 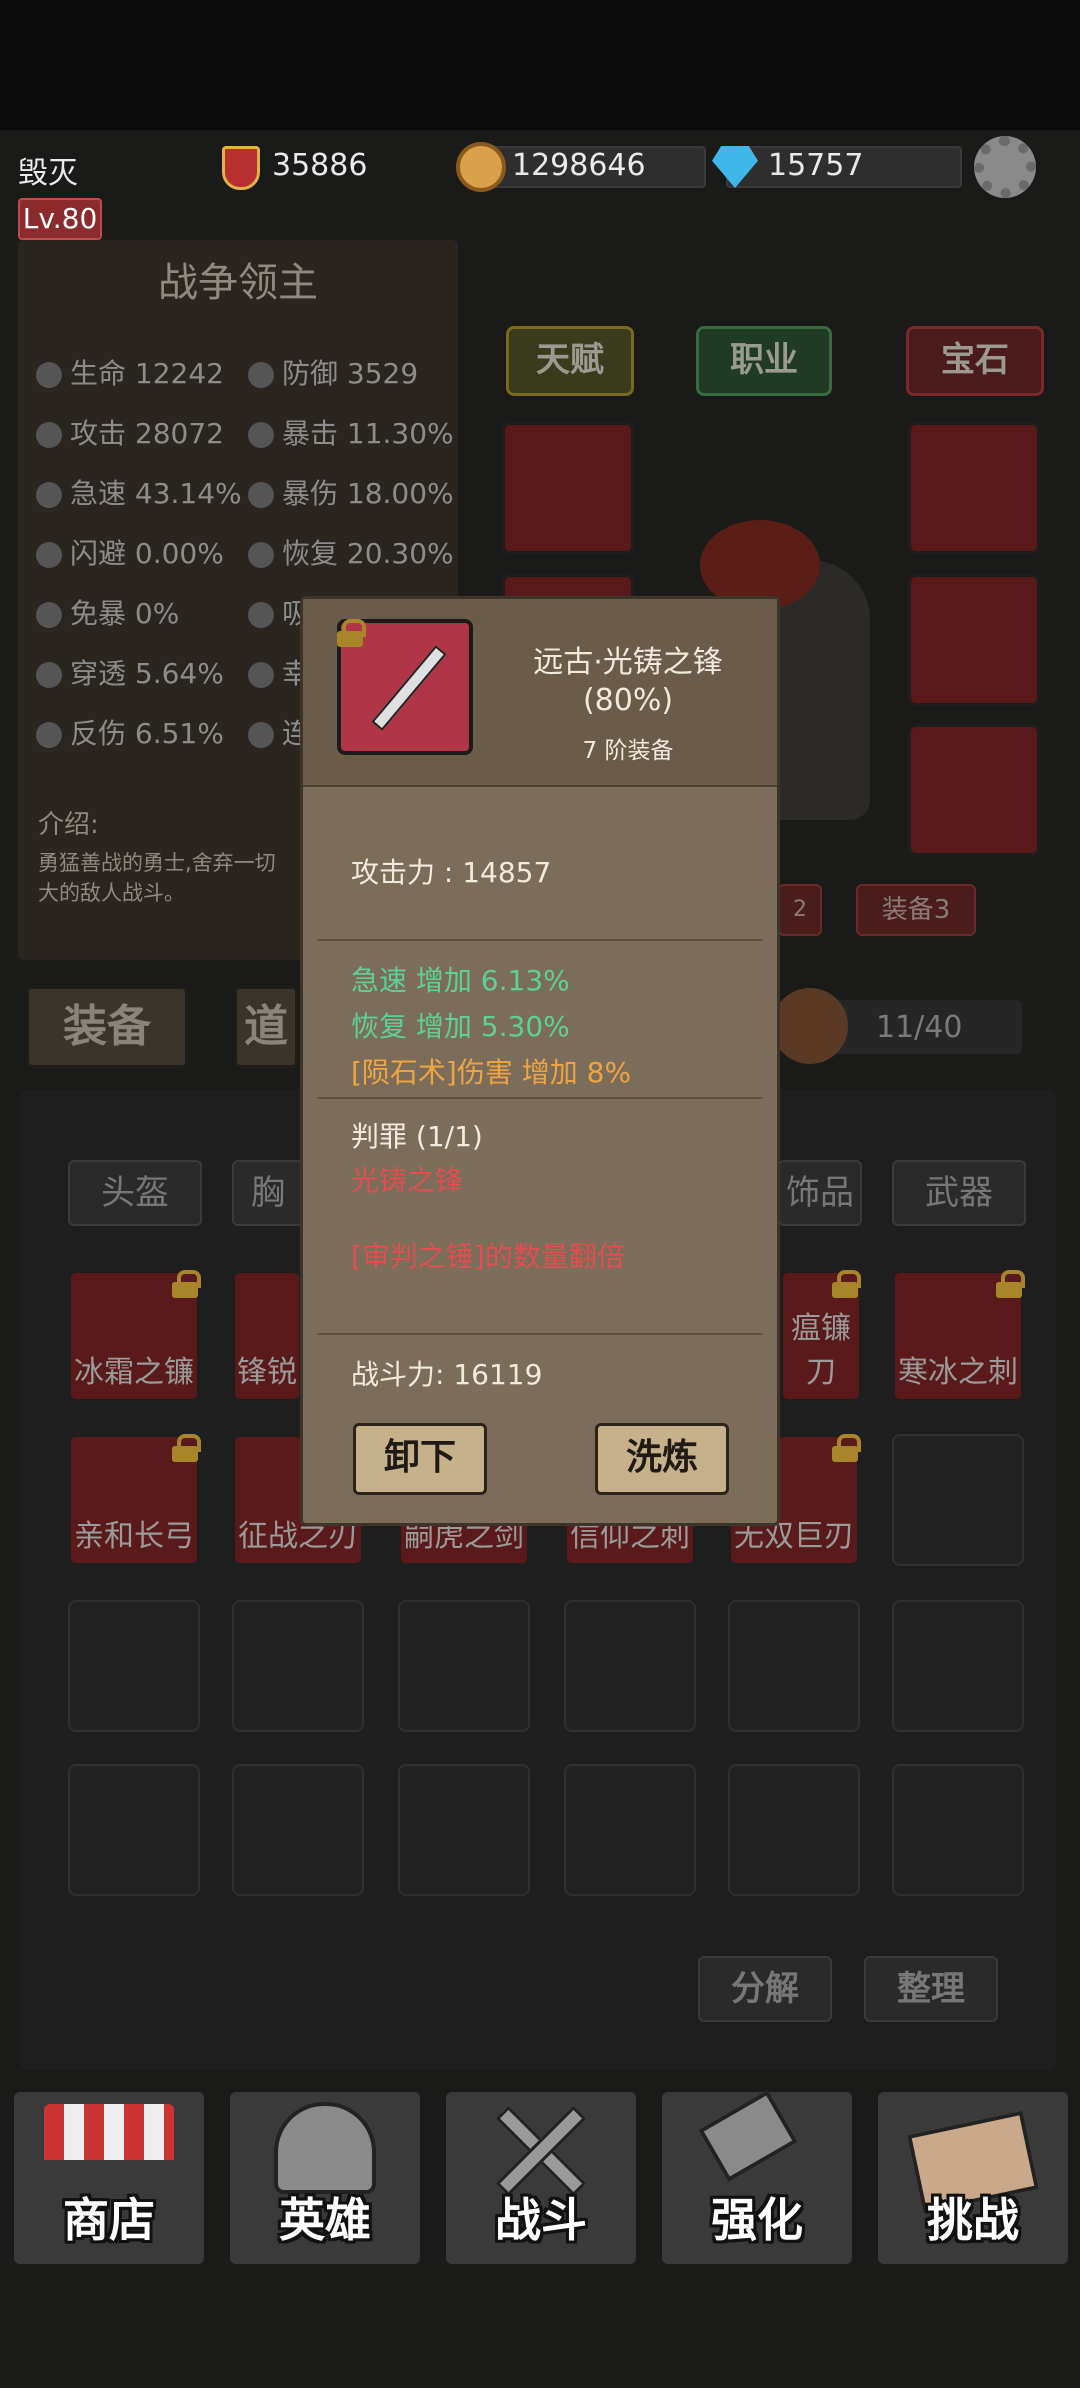 What do you see at coordinates (579, 165) in the screenshot?
I see `coin-value: 1298646` at bounding box center [579, 165].